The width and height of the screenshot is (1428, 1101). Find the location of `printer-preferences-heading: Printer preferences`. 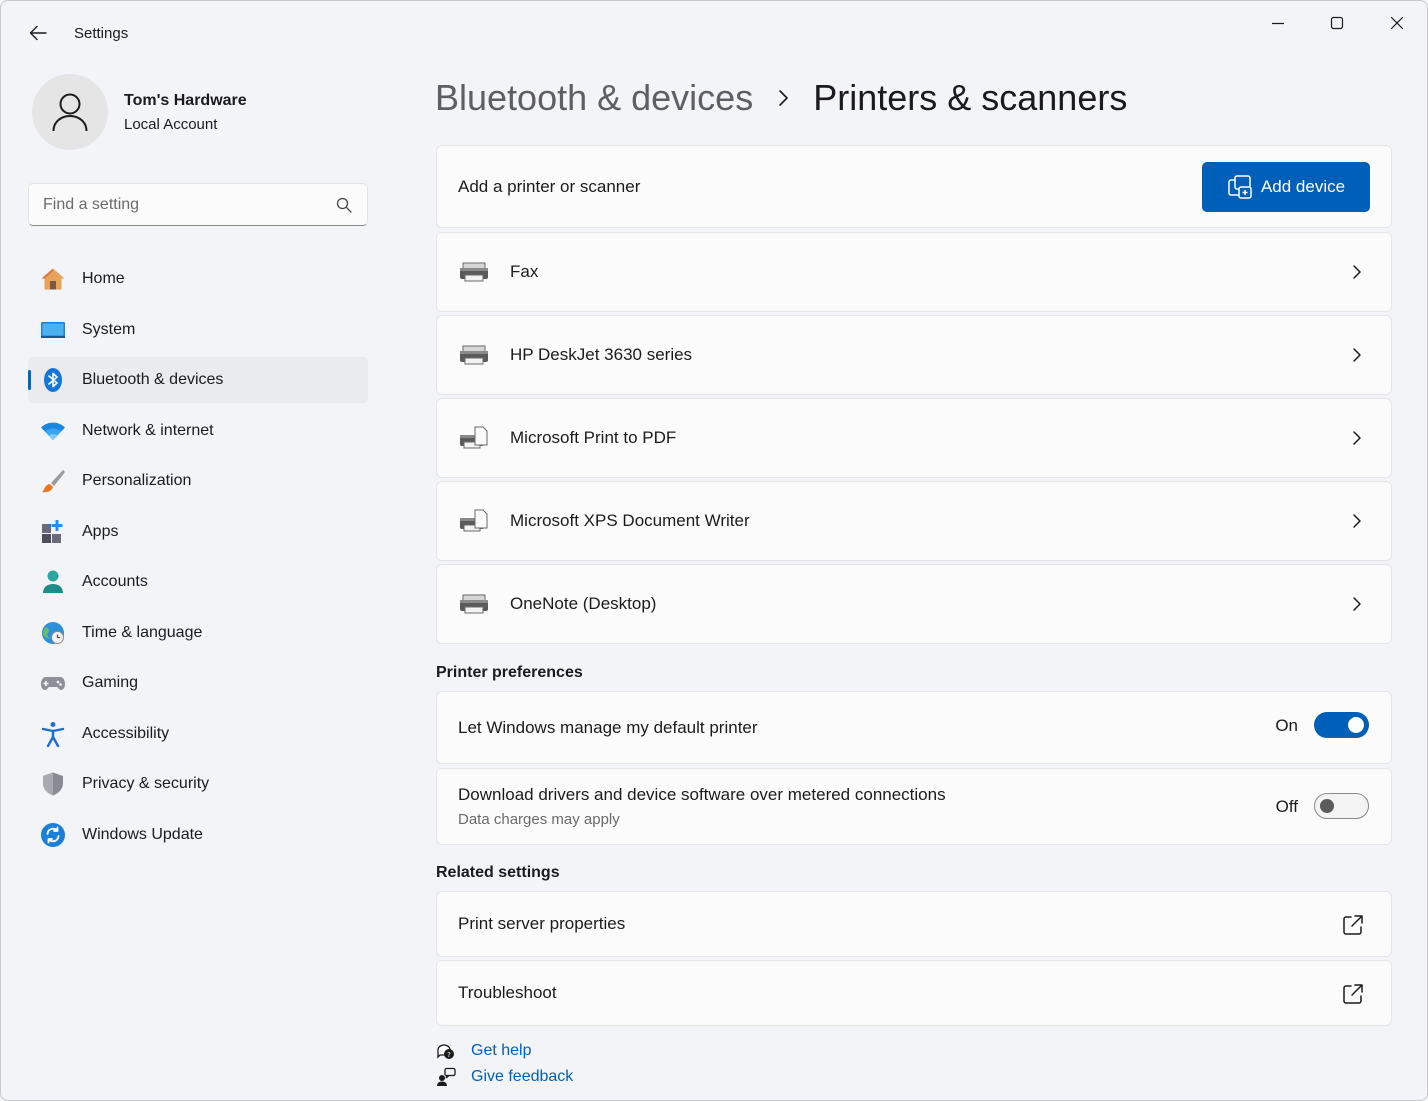

printer-preferences-heading: Printer preferences is located at coordinates (509, 672).